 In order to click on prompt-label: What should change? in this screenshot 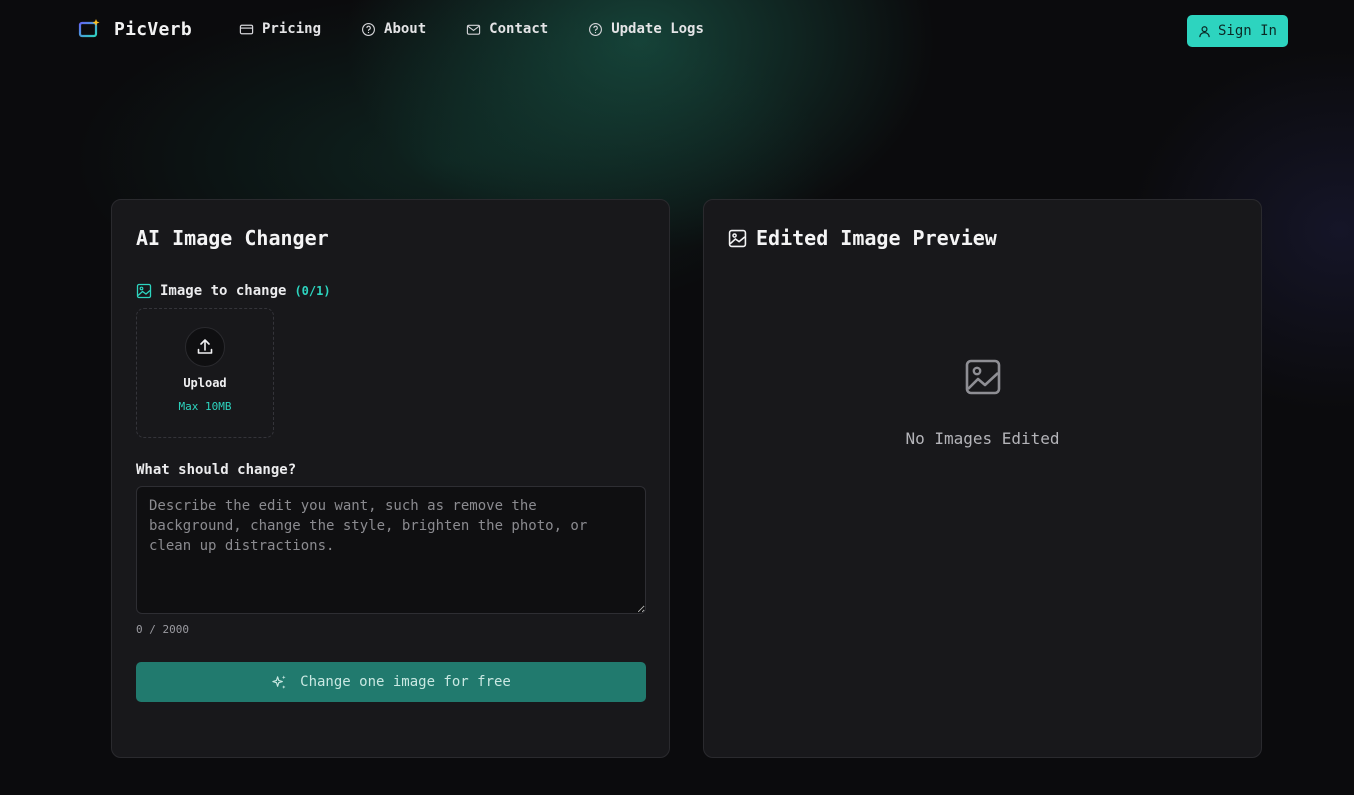, I will do `click(216, 470)`.